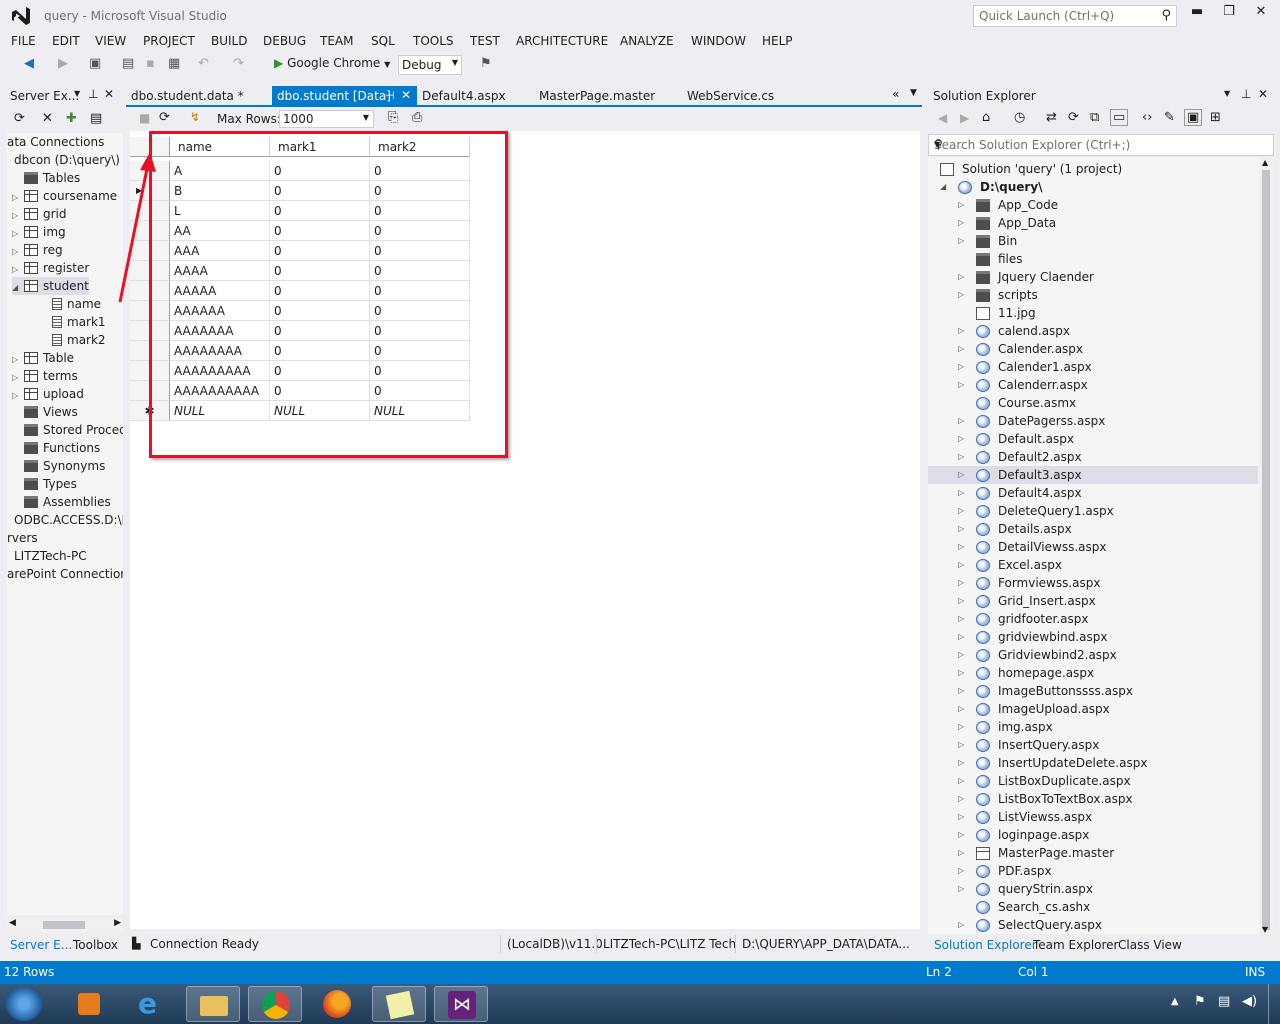 The image size is (1280, 1024). I want to click on attach-icon: ⚑, so click(486, 63).